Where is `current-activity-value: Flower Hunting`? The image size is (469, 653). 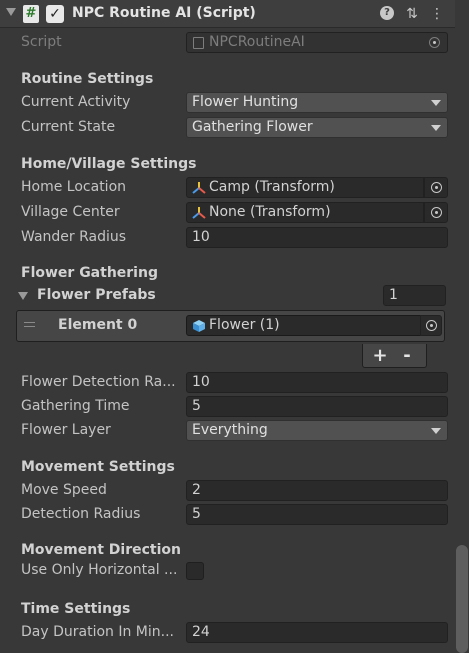
current-activity-value: Flower Hunting is located at coordinates (245, 102).